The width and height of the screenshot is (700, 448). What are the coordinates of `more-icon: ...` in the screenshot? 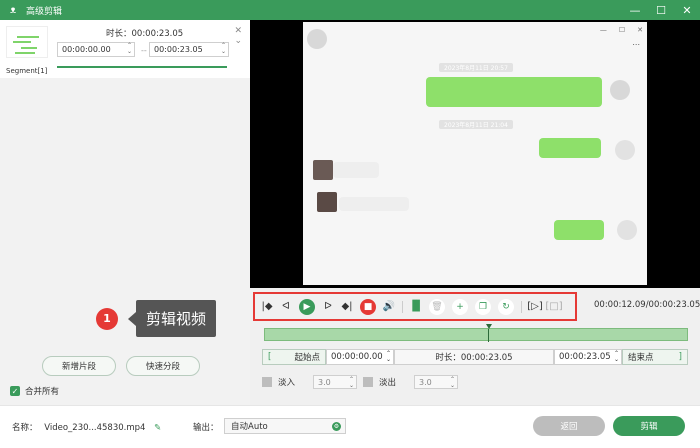 It's located at (636, 42).